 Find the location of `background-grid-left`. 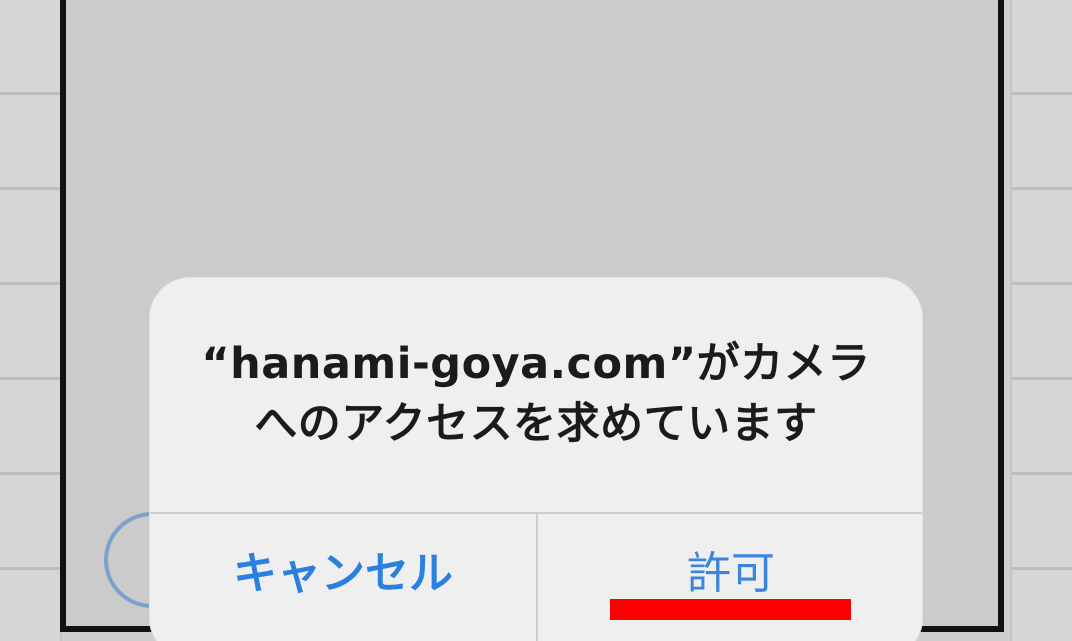

background-grid-left is located at coordinates (31, 320).